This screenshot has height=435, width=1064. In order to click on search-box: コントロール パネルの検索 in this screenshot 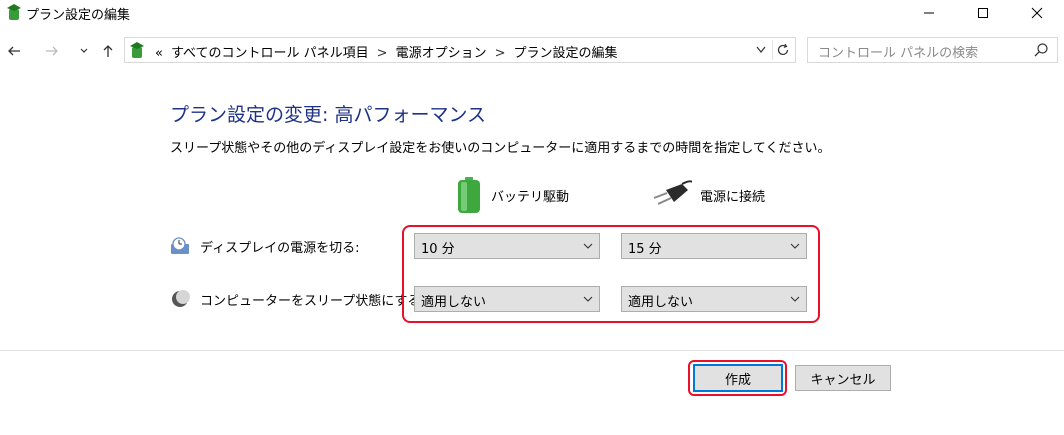, I will do `click(932, 50)`.